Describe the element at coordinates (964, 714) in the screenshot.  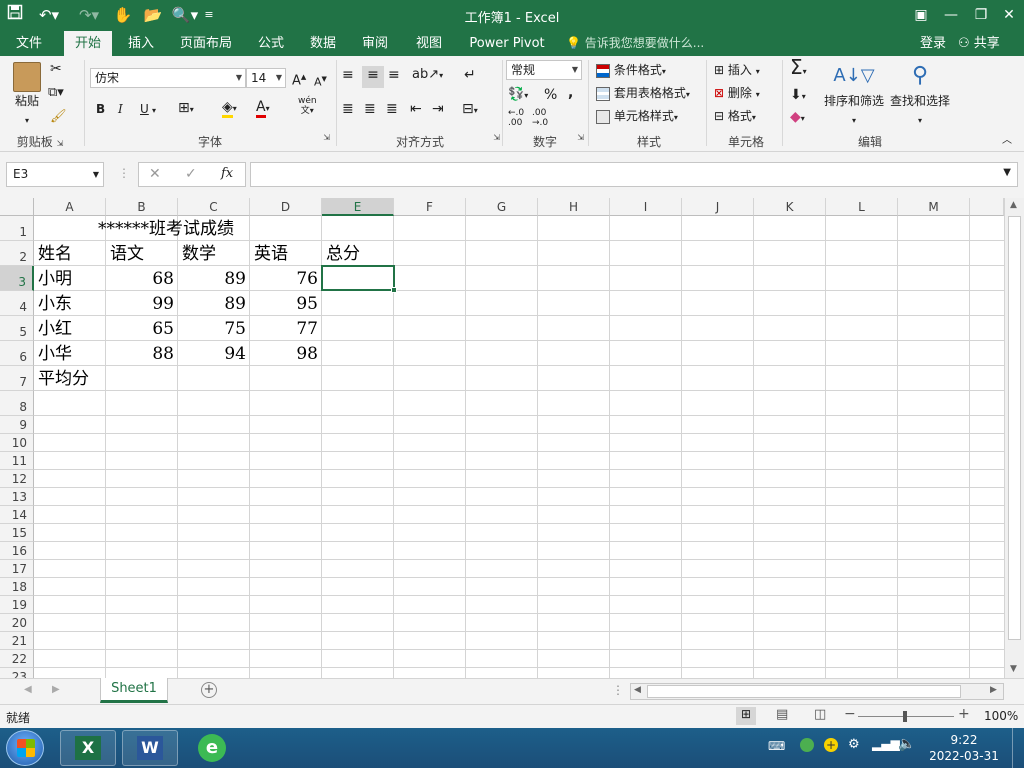
I see `zoom-in-icon: +` at that location.